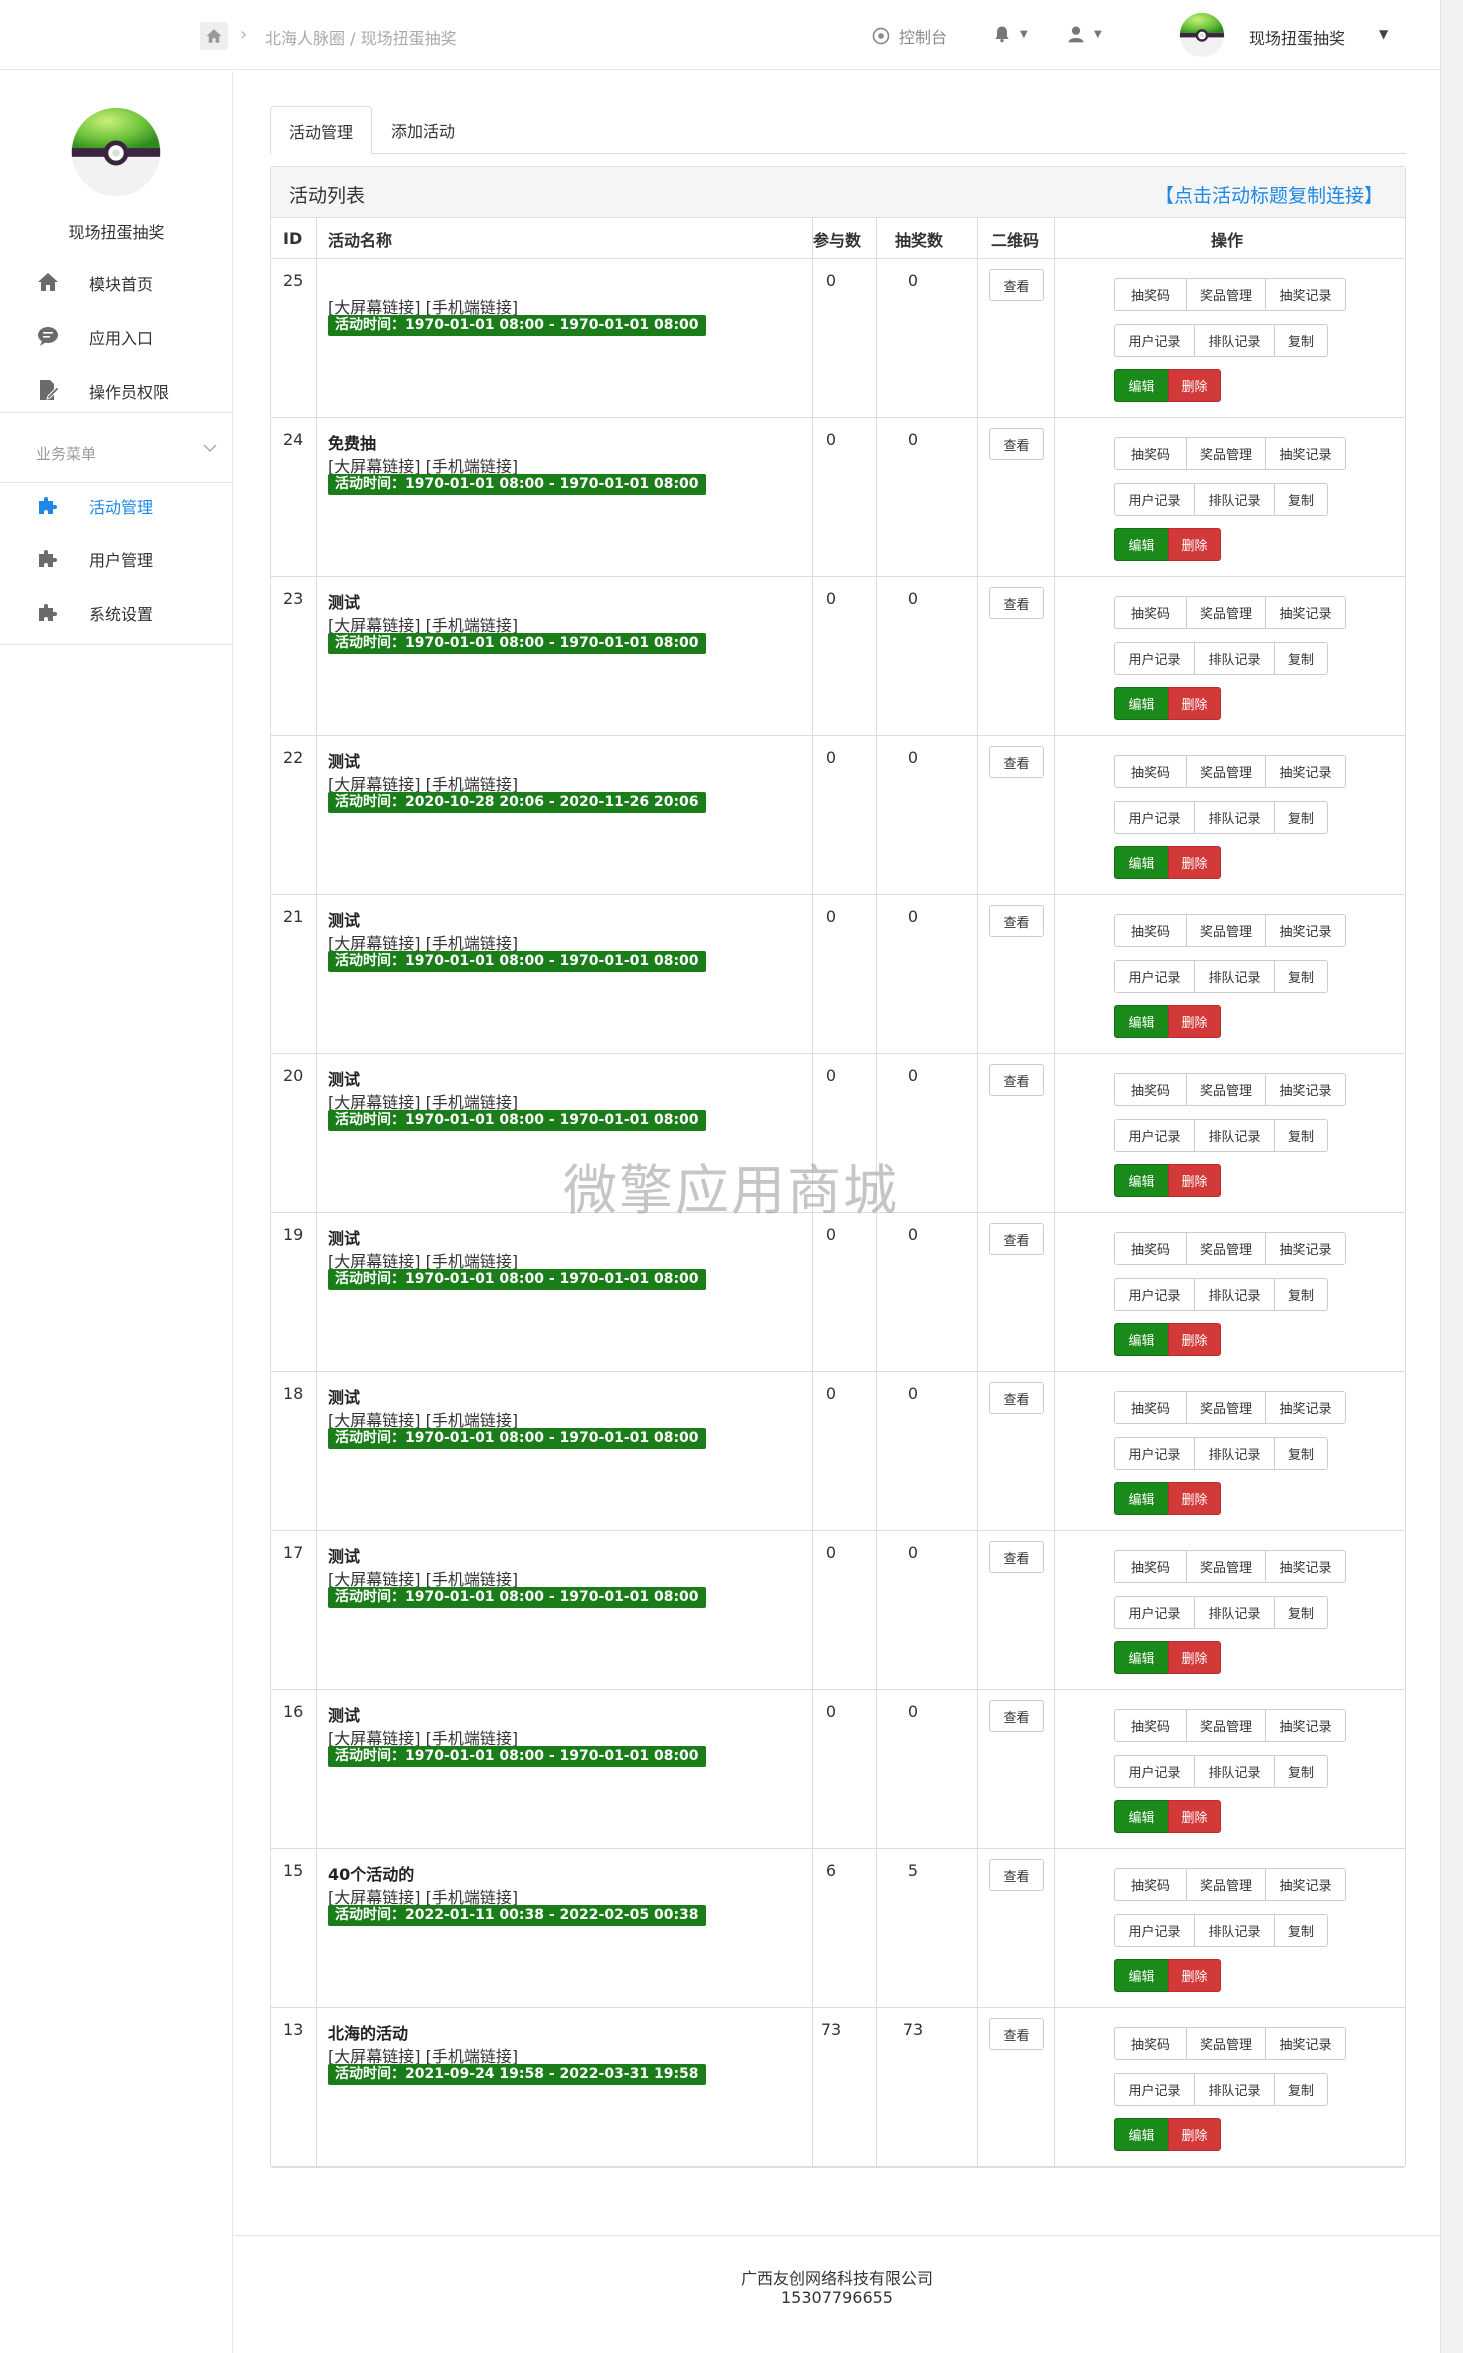 The width and height of the screenshot is (1463, 2353). I want to click on sidebar-item-user-management: 用户管理, so click(116, 557).